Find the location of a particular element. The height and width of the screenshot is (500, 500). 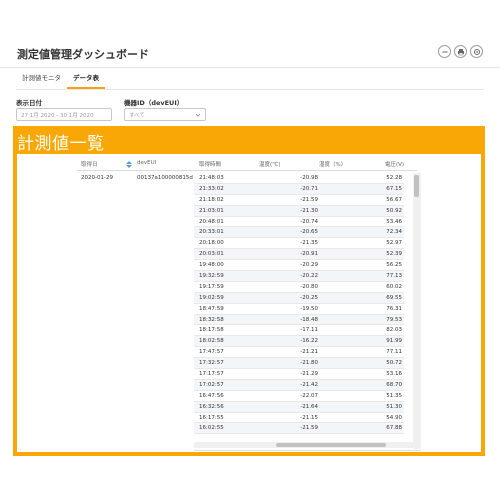

cell-temp: -17.11 is located at coordinates (309, 330).